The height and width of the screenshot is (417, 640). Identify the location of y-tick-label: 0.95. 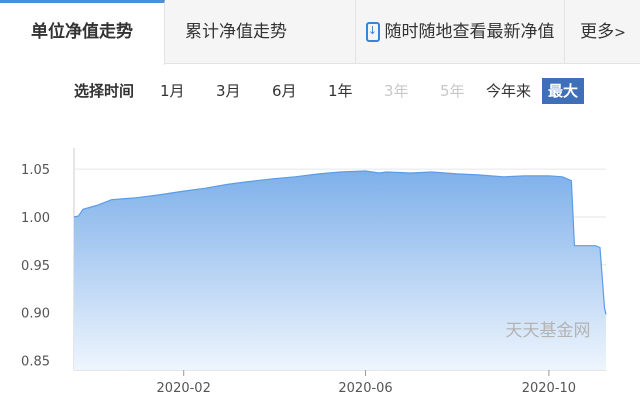
(35, 266).